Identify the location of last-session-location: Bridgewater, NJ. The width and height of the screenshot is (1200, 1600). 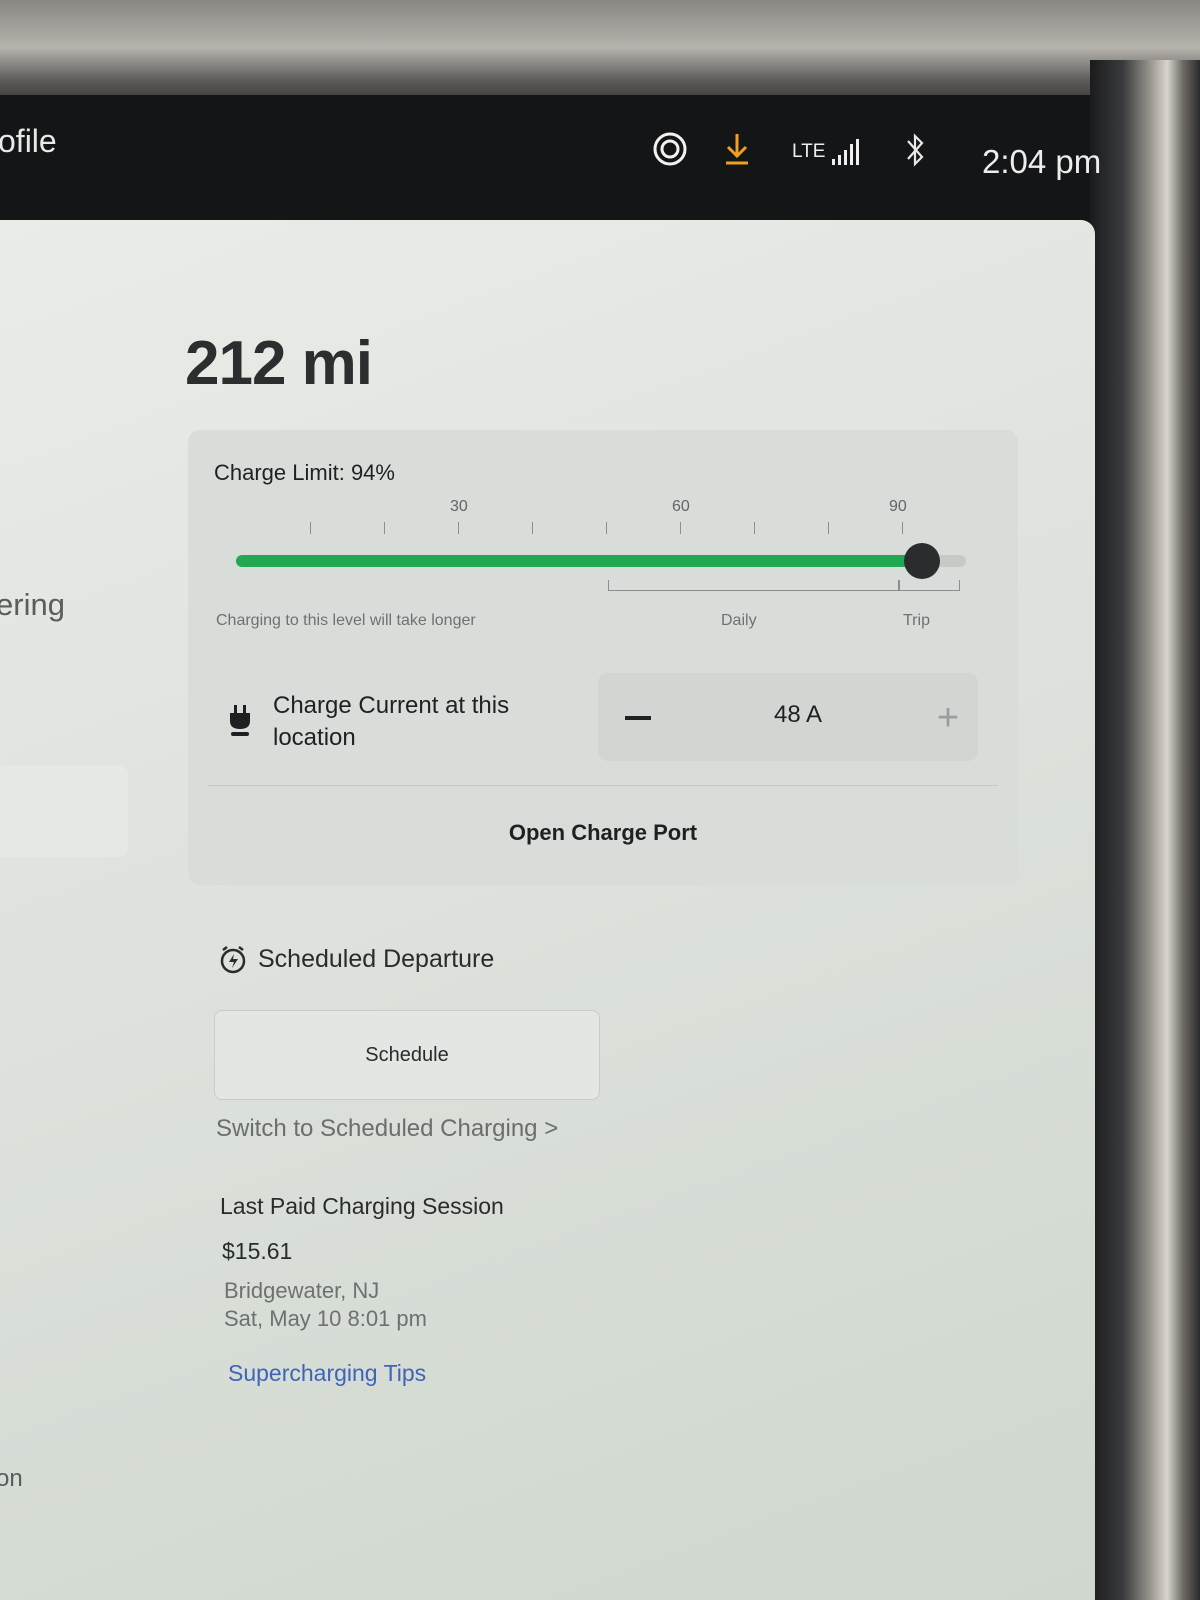
(302, 1290).